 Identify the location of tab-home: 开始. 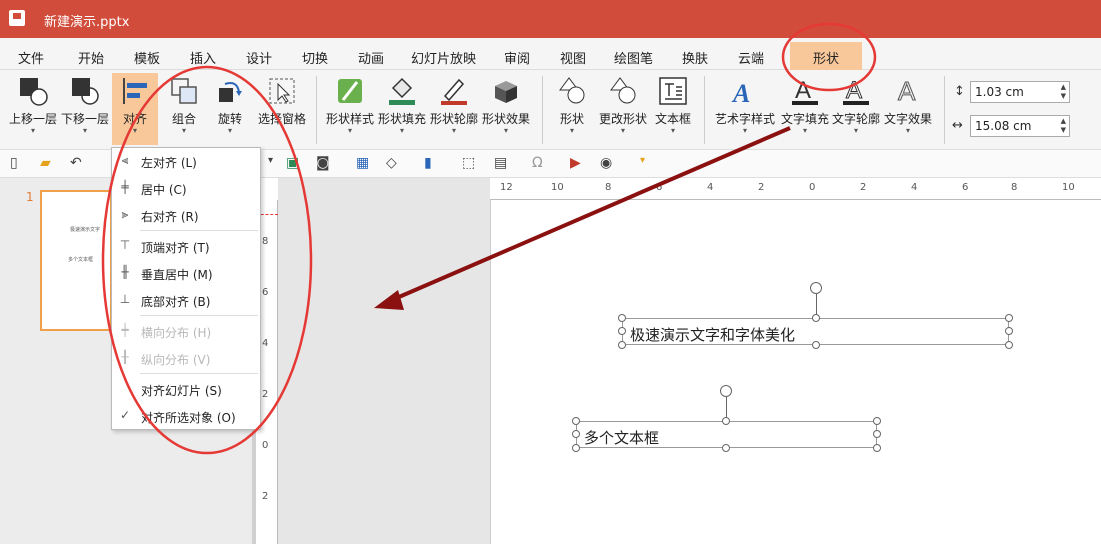
(91, 57).